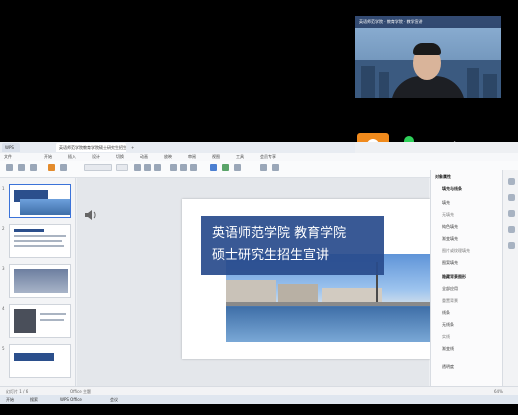 The height and width of the screenshot is (415, 518). I want to click on panel-item: 线条, so click(446, 313).